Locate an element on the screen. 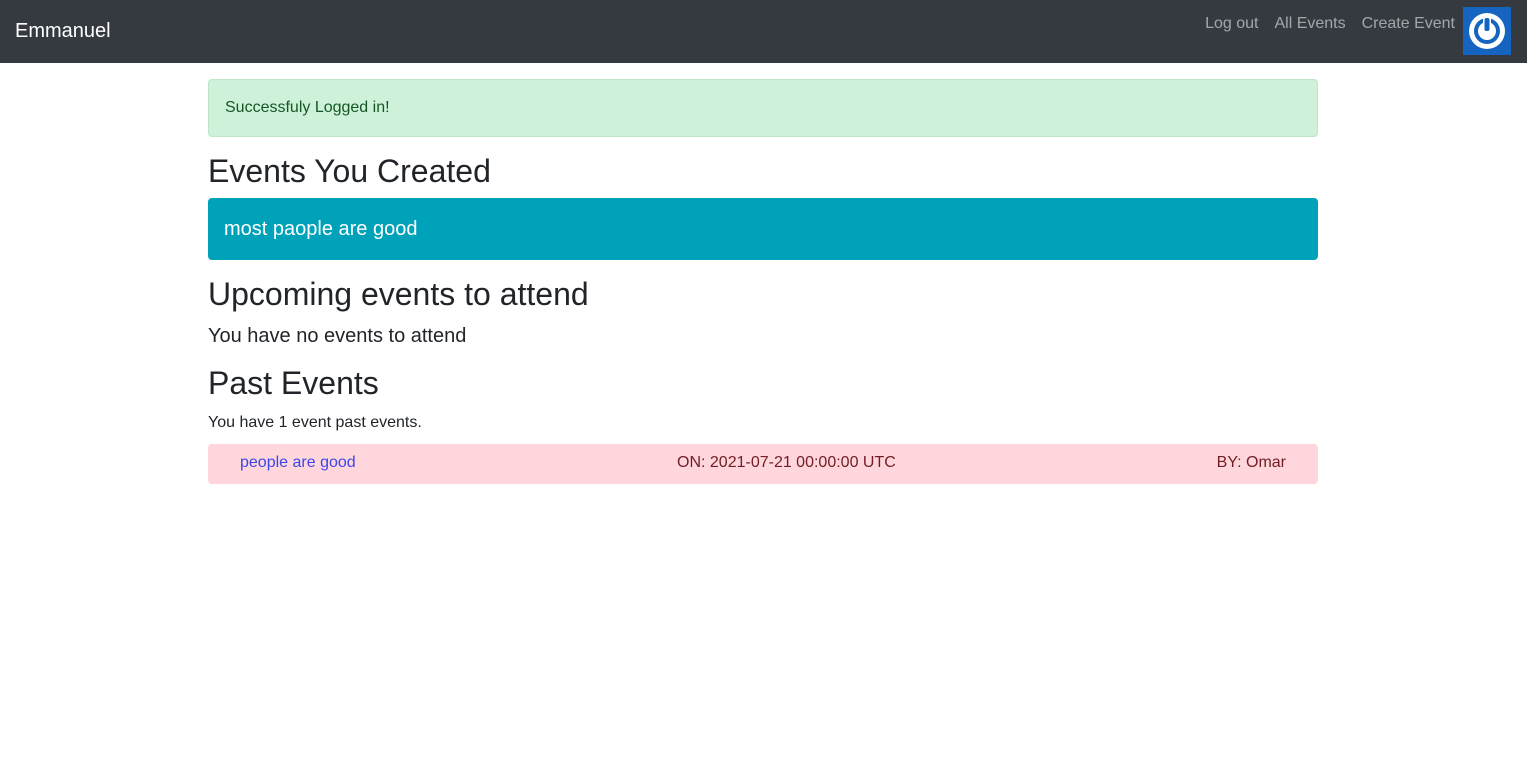  upcoming-events-heading: Upcoming events to attend is located at coordinates (398, 294).